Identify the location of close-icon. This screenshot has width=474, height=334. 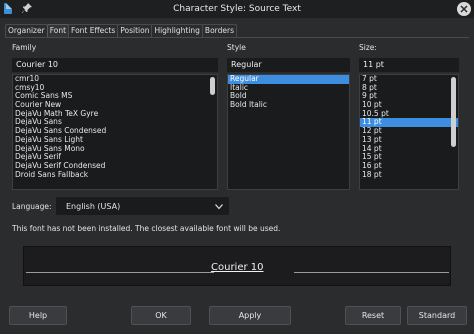
(464, 9).